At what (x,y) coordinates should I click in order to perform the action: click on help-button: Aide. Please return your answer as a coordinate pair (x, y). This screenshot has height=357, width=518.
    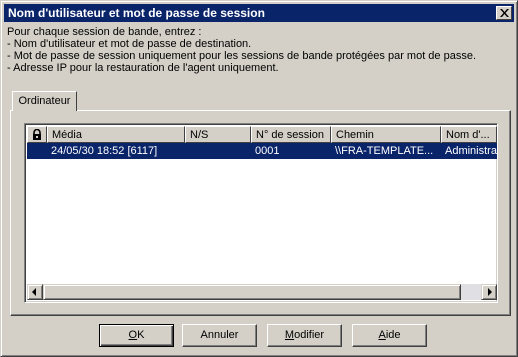
    Looking at the image, I should click on (389, 335).